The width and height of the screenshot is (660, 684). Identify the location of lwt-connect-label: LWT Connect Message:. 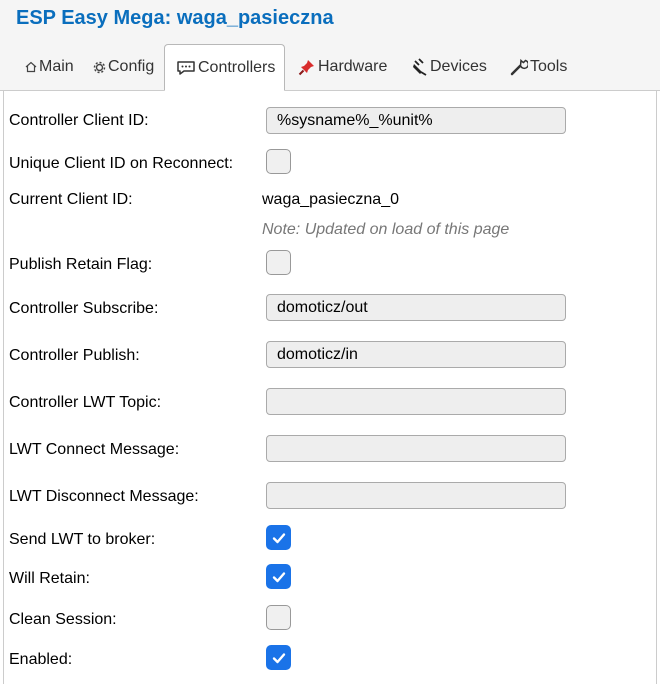
(94, 449).